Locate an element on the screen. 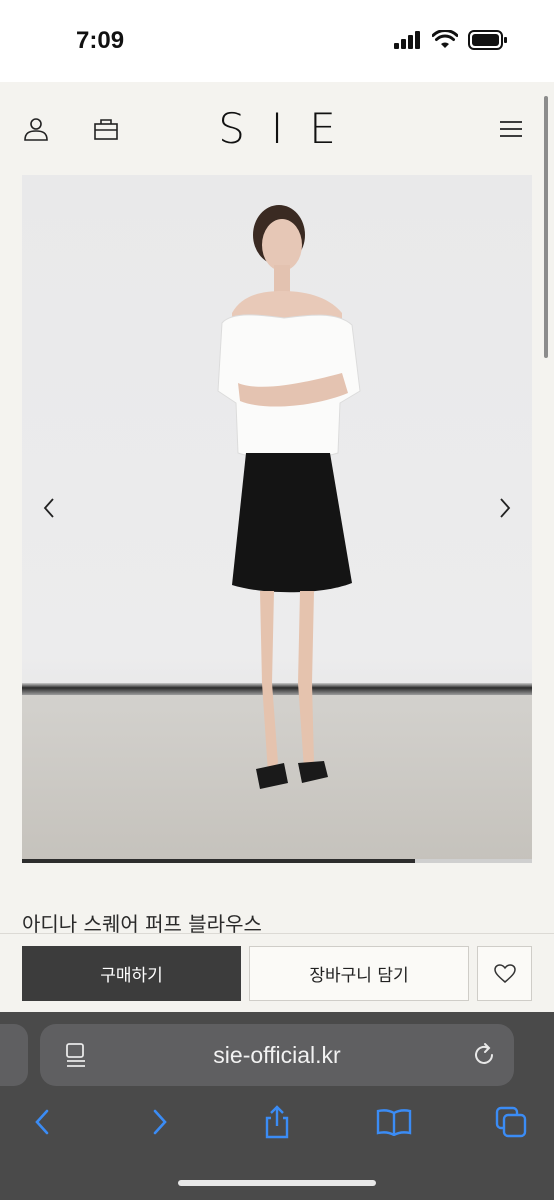 This screenshot has height=1200, width=554. status-icons is located at coordinates (451, 40).